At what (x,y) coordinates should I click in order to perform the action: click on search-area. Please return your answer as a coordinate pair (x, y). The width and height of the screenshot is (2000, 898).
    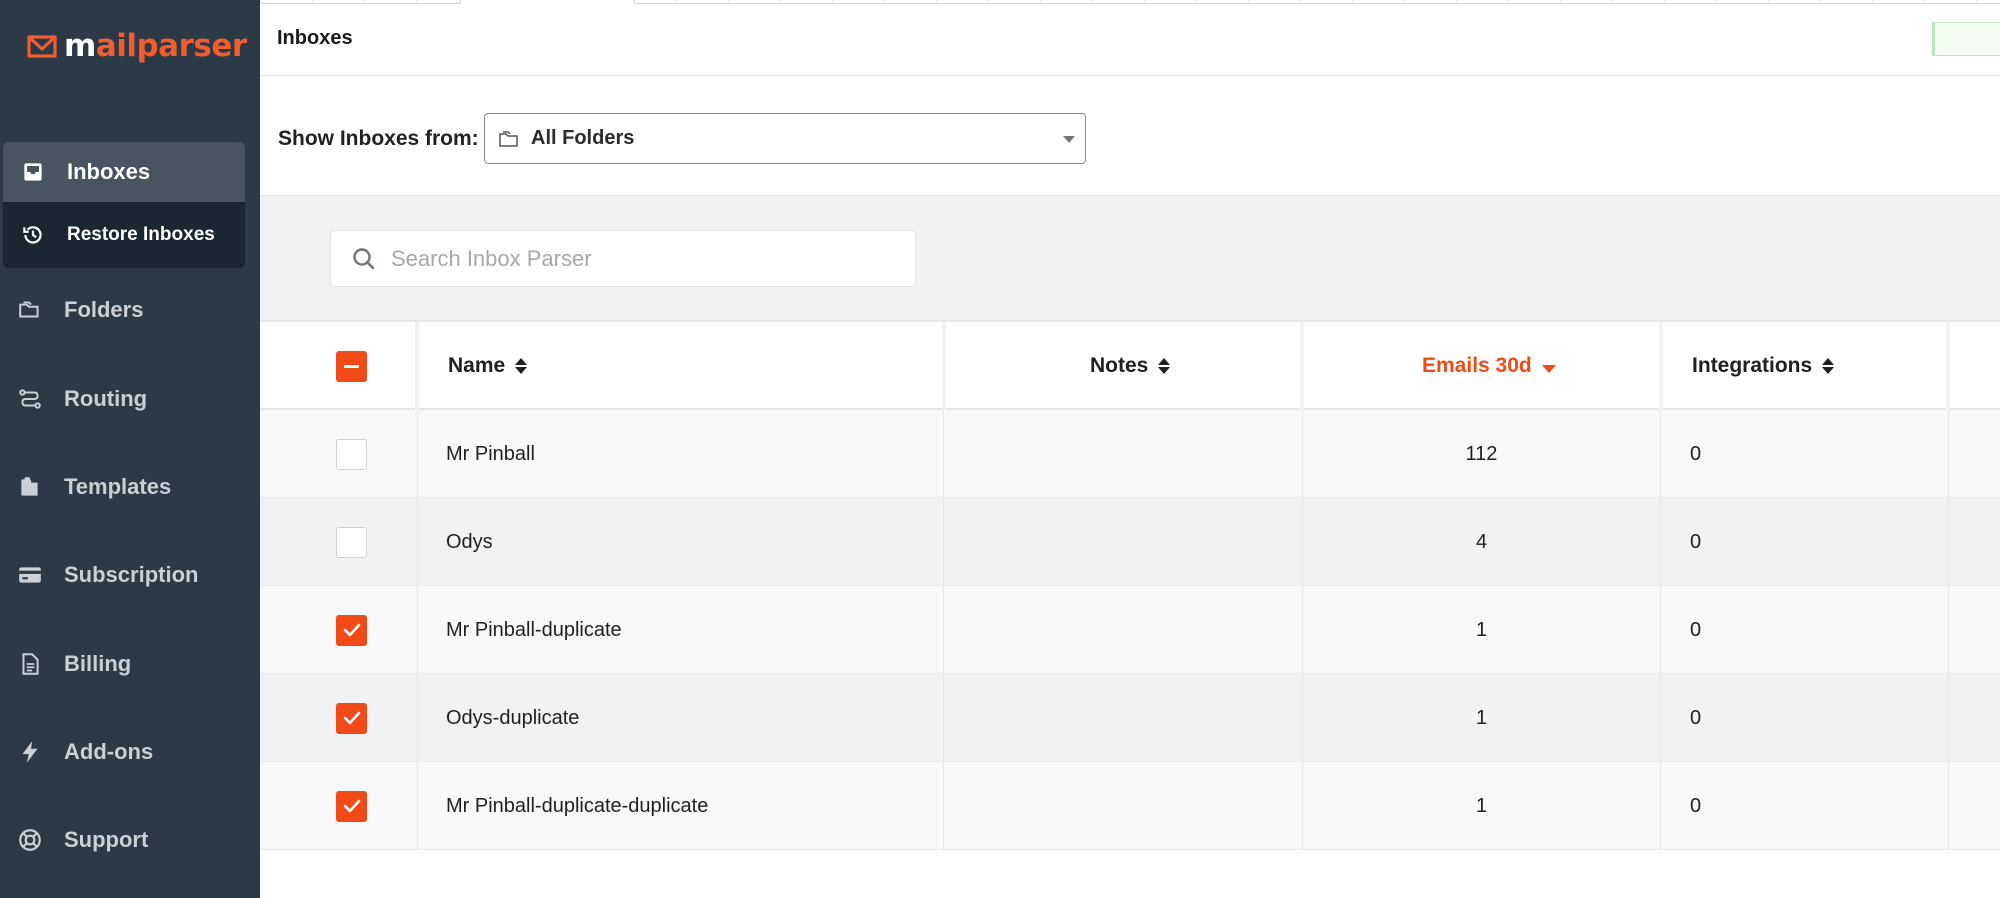
    Looking at the image, I should click on (1130, 258).